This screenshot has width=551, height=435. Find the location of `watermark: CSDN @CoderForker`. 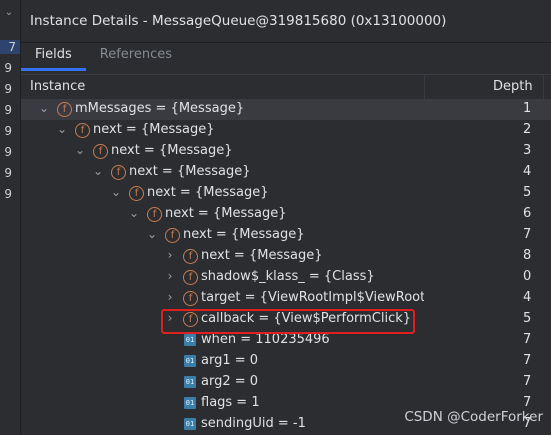

watermark: CSDN @CoderForker is located at coordinates (473, 417).